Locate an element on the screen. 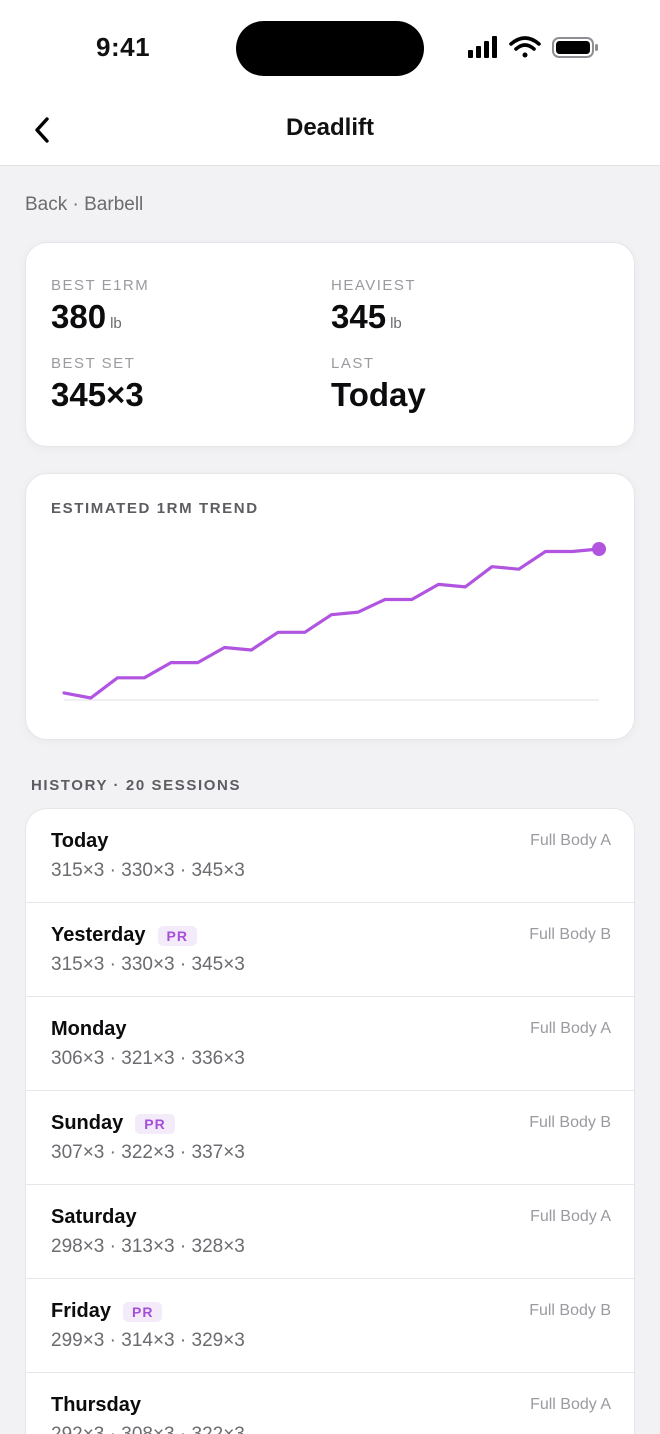 This screenshot has width=660, height=1434. stat-last: LAST Today is located at coordinates (378, 384).